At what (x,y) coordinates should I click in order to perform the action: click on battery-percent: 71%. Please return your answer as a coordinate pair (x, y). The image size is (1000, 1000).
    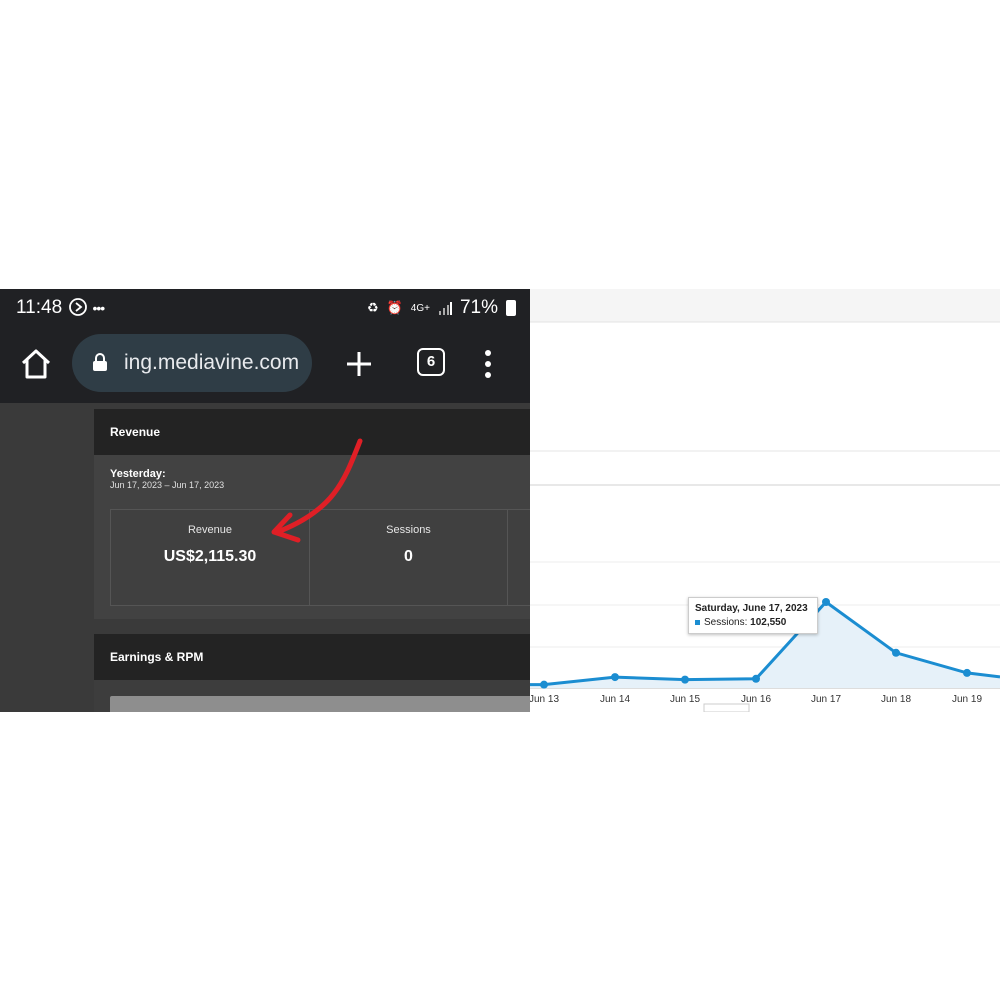
    Looking at the image, I should click on (478, 307).